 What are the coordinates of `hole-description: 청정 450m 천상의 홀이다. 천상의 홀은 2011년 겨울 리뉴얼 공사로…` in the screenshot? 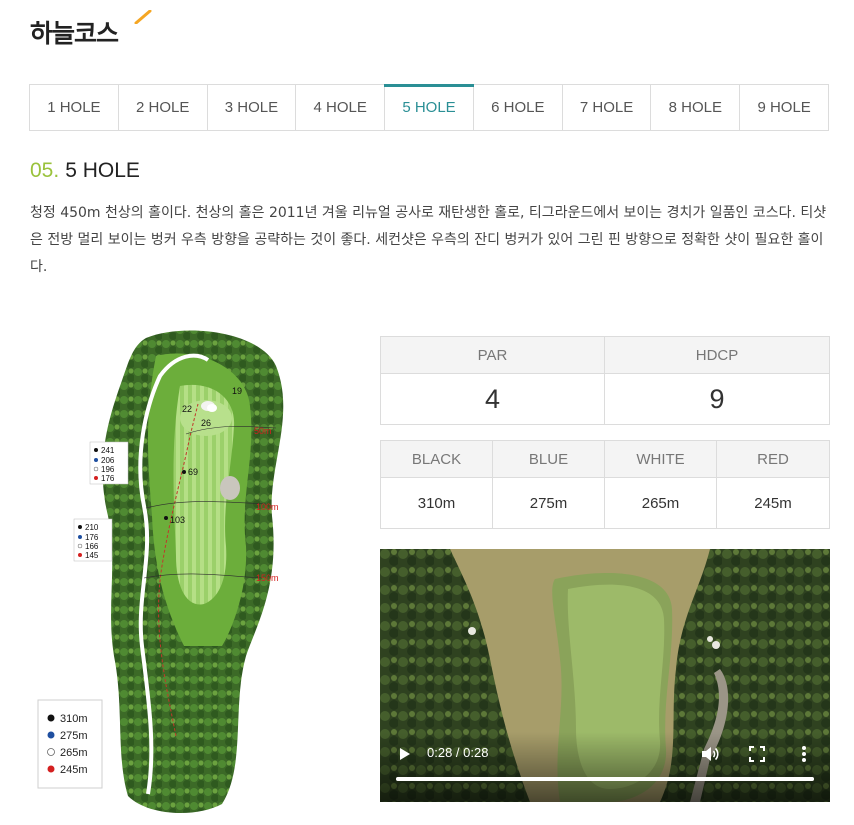 It's located at (428, 240).